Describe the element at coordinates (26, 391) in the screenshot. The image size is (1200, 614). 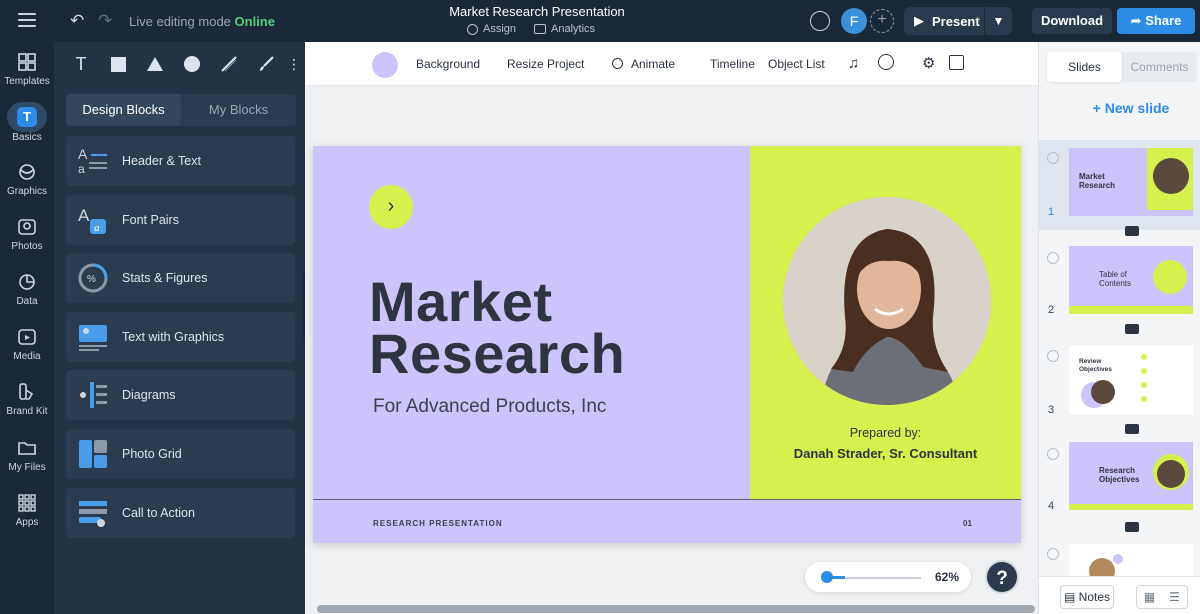
I see `brand-kit-icon` at that location.